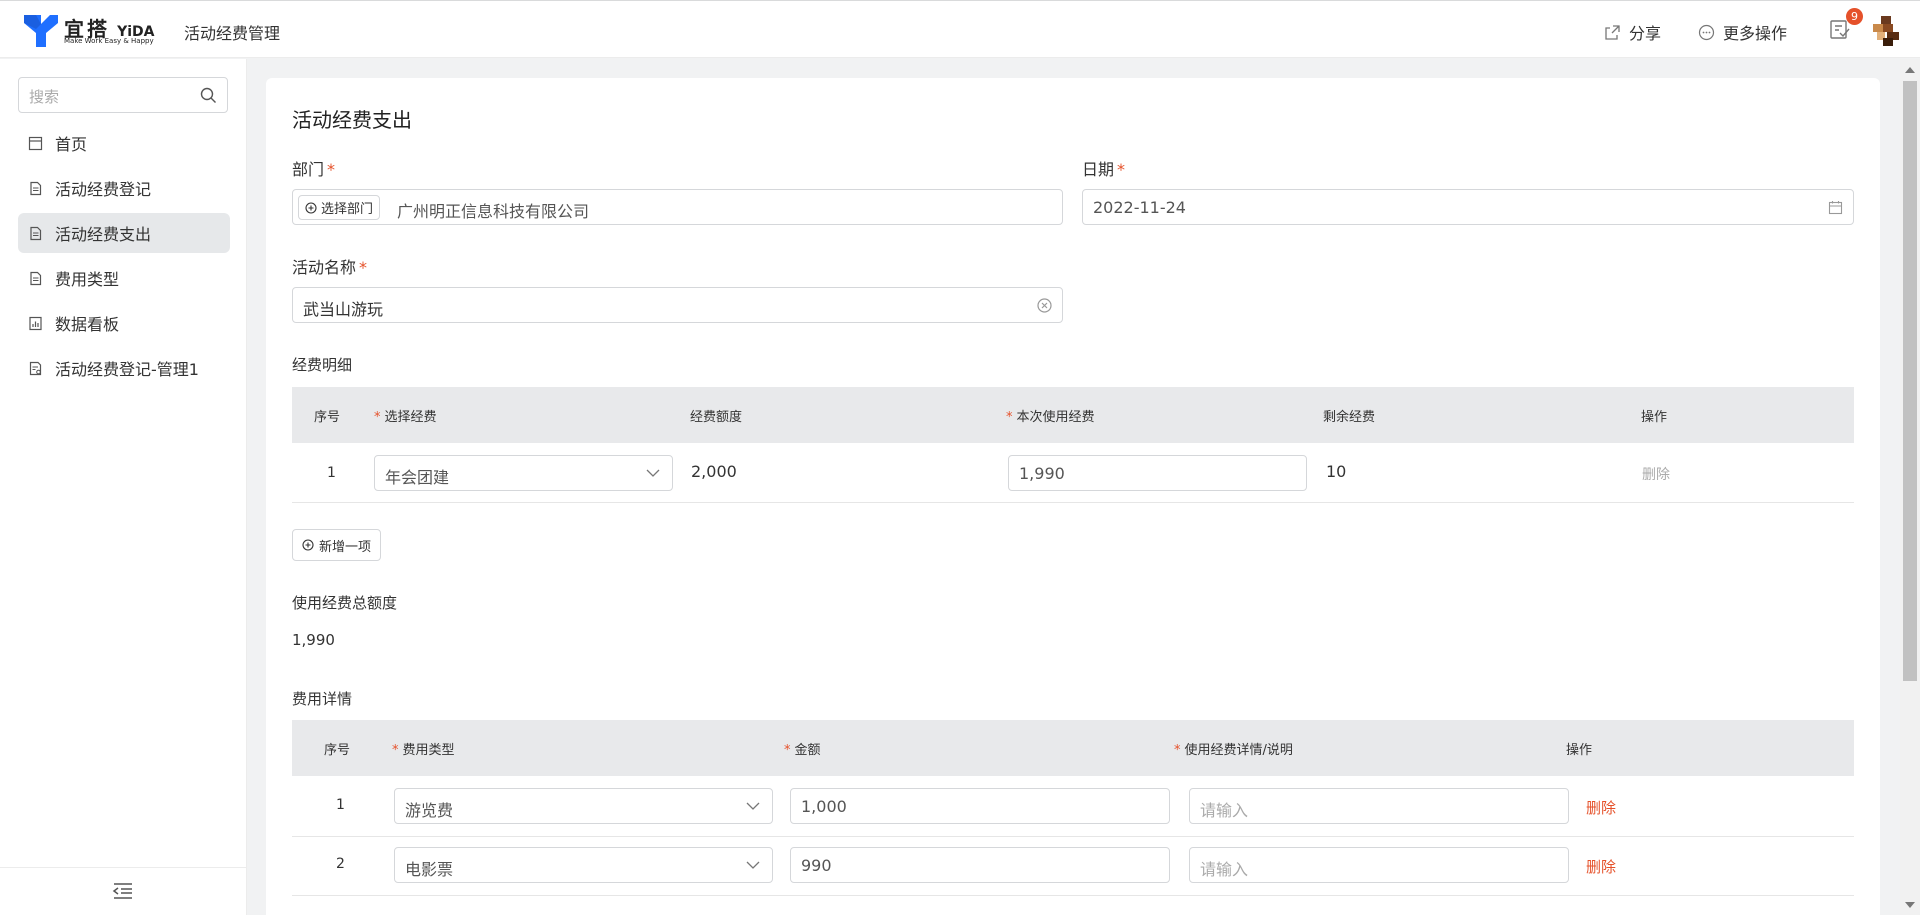 The height and width of the screenshot is (915, 1920). I want to click on search-icon, so click(208, 95).